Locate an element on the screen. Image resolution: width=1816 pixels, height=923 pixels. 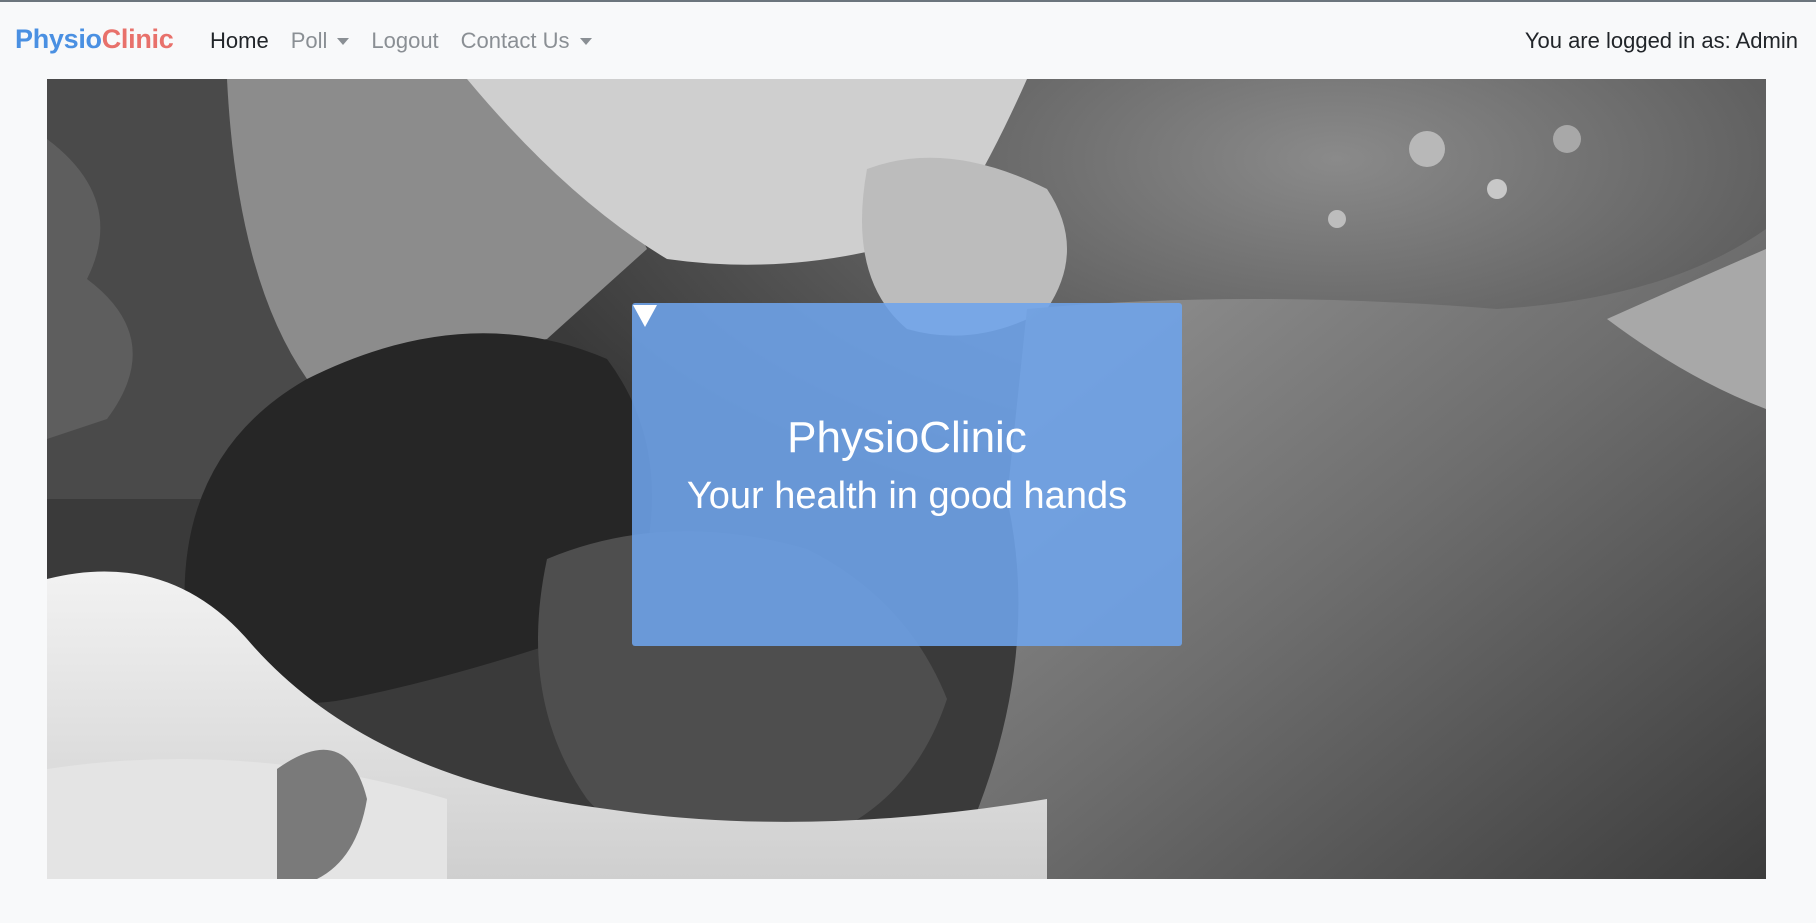
nav-logout: Logout is located at coordinates (404, 41).